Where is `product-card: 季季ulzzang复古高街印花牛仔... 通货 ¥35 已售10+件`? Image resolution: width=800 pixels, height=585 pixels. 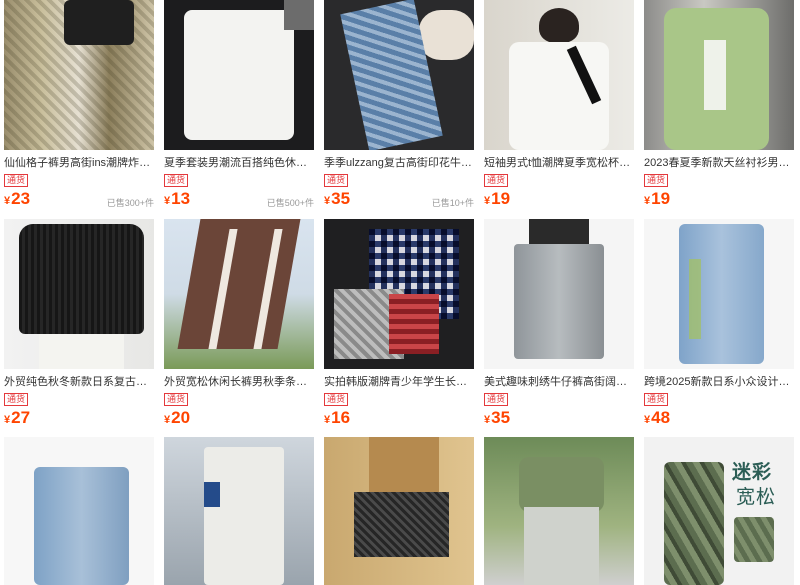
product-card: 季季ulzzang复古高街印花牛仔... 通货 ¥35 已售10+件 is located at coordinates (399, 104).